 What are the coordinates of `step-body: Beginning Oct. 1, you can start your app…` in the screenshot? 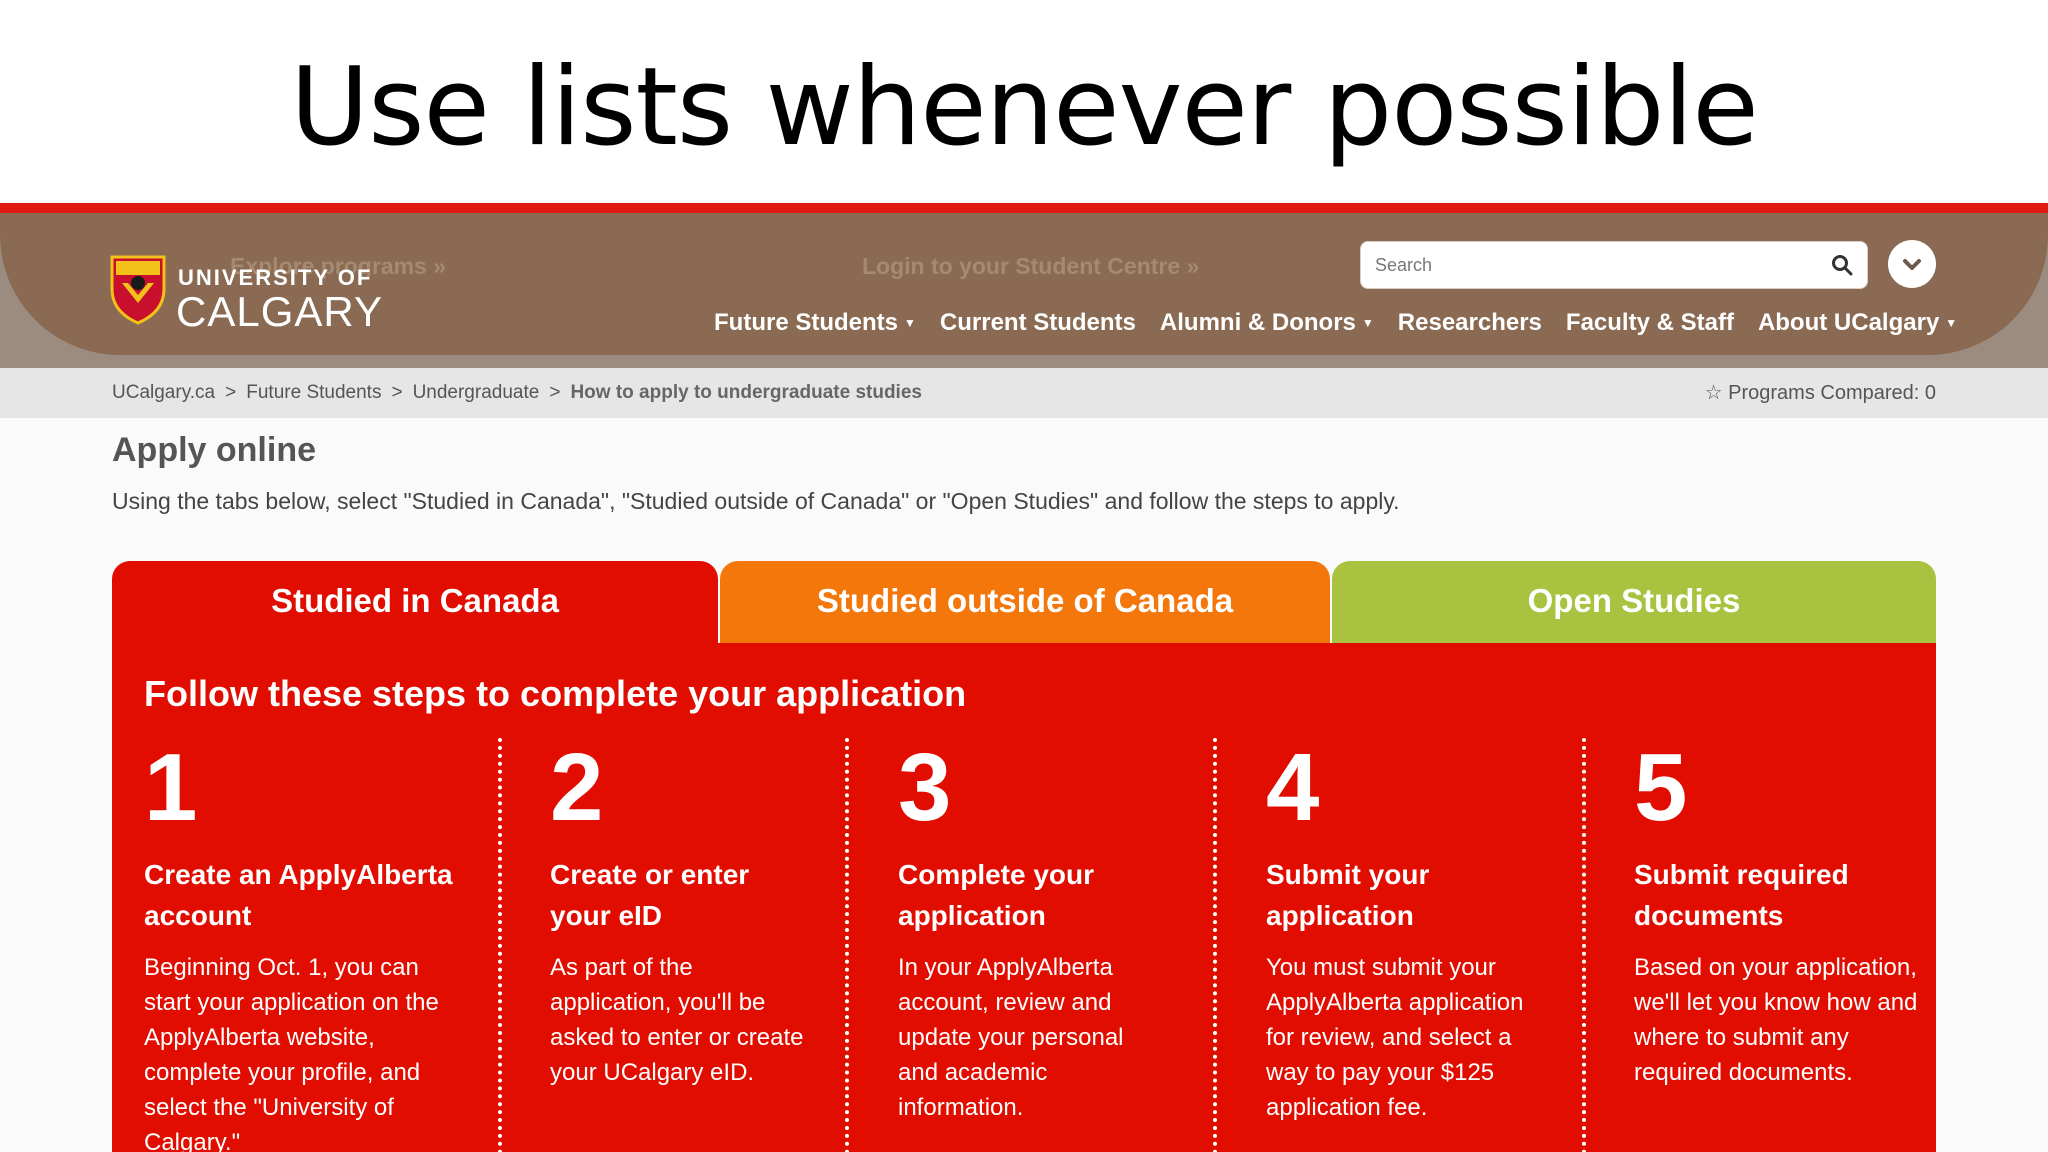 It's located at (291, 1053).